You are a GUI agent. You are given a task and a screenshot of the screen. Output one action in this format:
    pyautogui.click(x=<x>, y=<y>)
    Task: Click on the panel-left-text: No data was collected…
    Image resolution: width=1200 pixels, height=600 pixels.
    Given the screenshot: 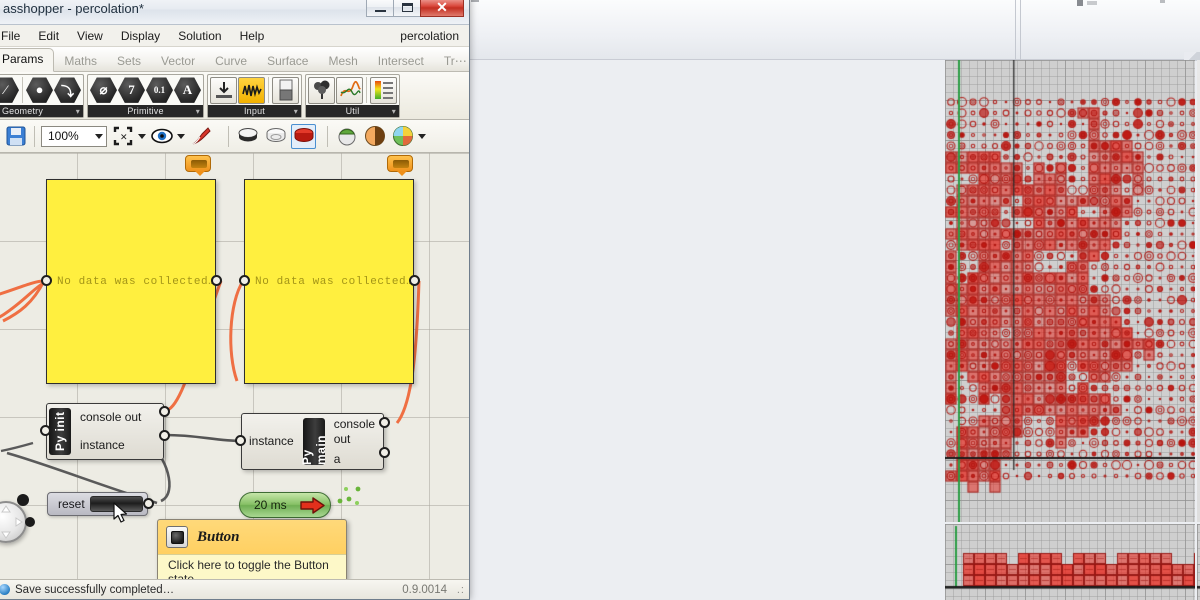 What is the action you would take?
    pyautogui.click(x=136, y=281)
    